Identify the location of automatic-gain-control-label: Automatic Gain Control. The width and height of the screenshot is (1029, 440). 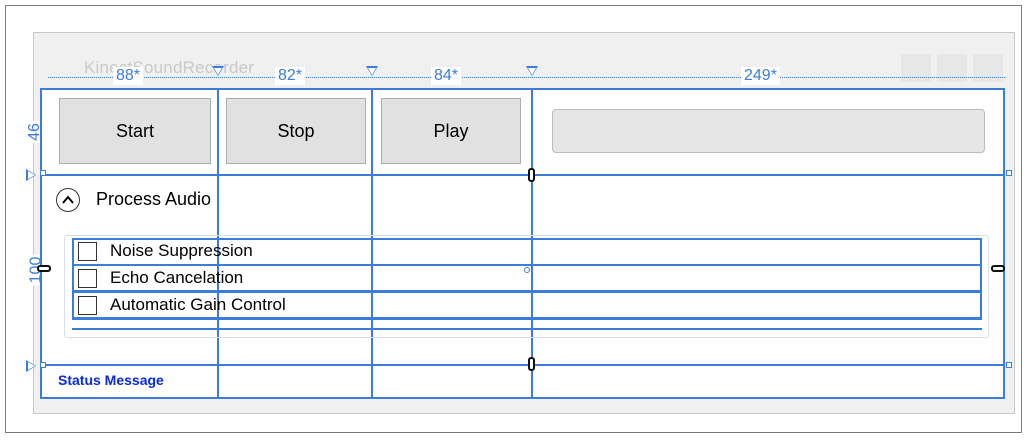
(198, 304).